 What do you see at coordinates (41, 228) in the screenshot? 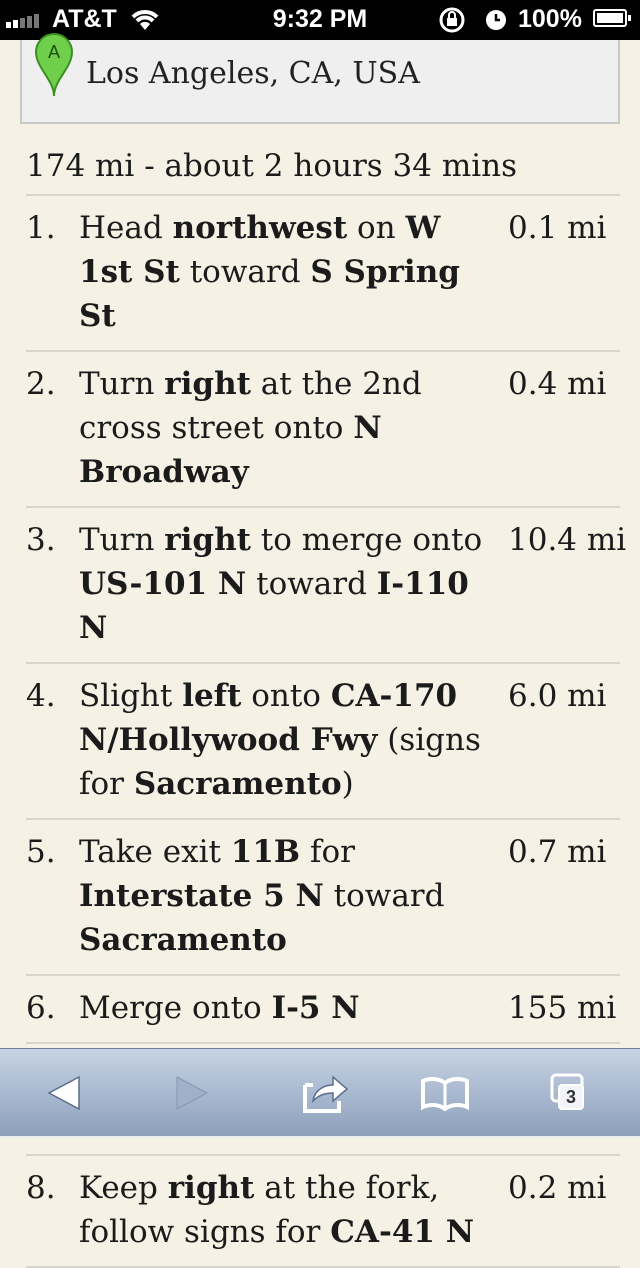
I see `step-number: 1.` at bounding box center [41, 228].